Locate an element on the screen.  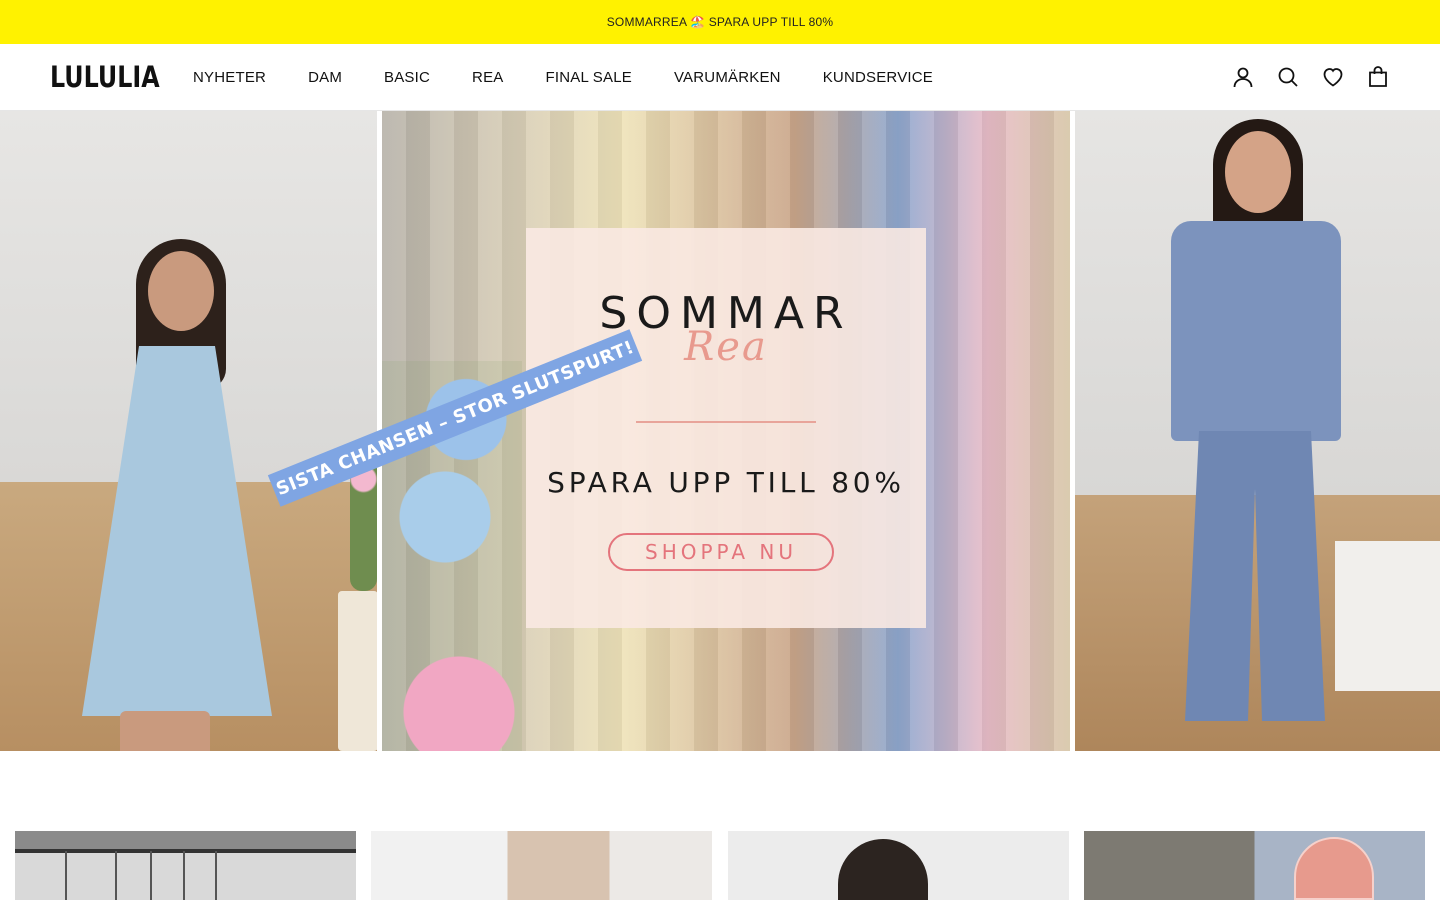
model-top-right is located at coordinates (1256, 331).